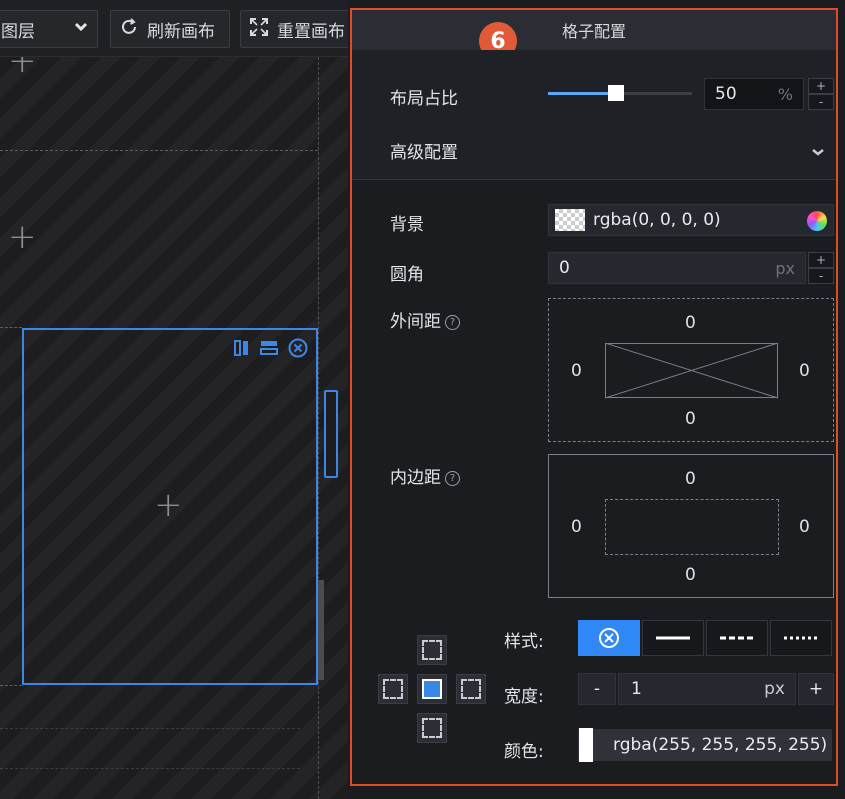 The height and width of the screenshot is (799, 845). I want to click on background-label: 背景, so click(407, 225).